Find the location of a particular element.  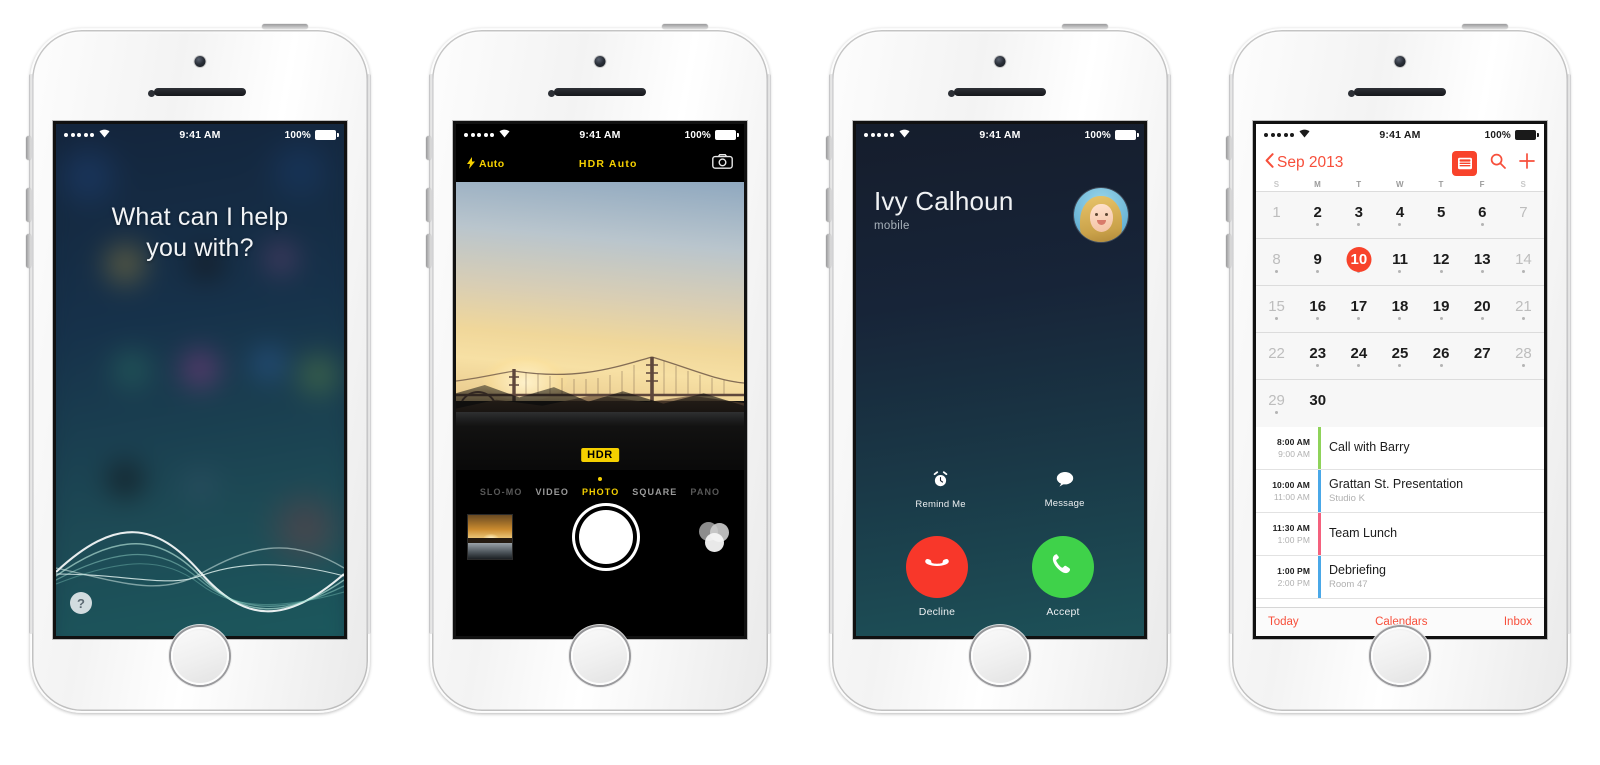

calendar-day-7: 7 is located at coordinates (1523, 215).